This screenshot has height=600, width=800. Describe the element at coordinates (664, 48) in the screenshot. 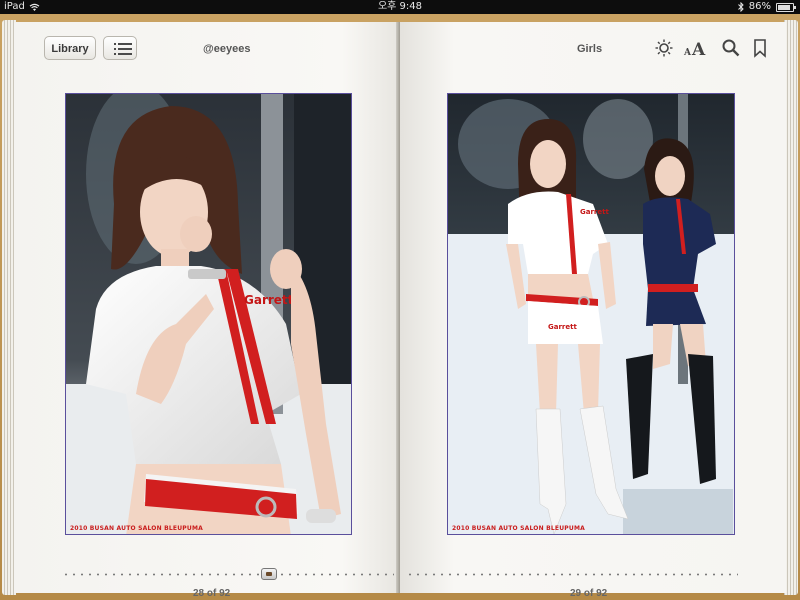

I see `brightness-icon` at that location.